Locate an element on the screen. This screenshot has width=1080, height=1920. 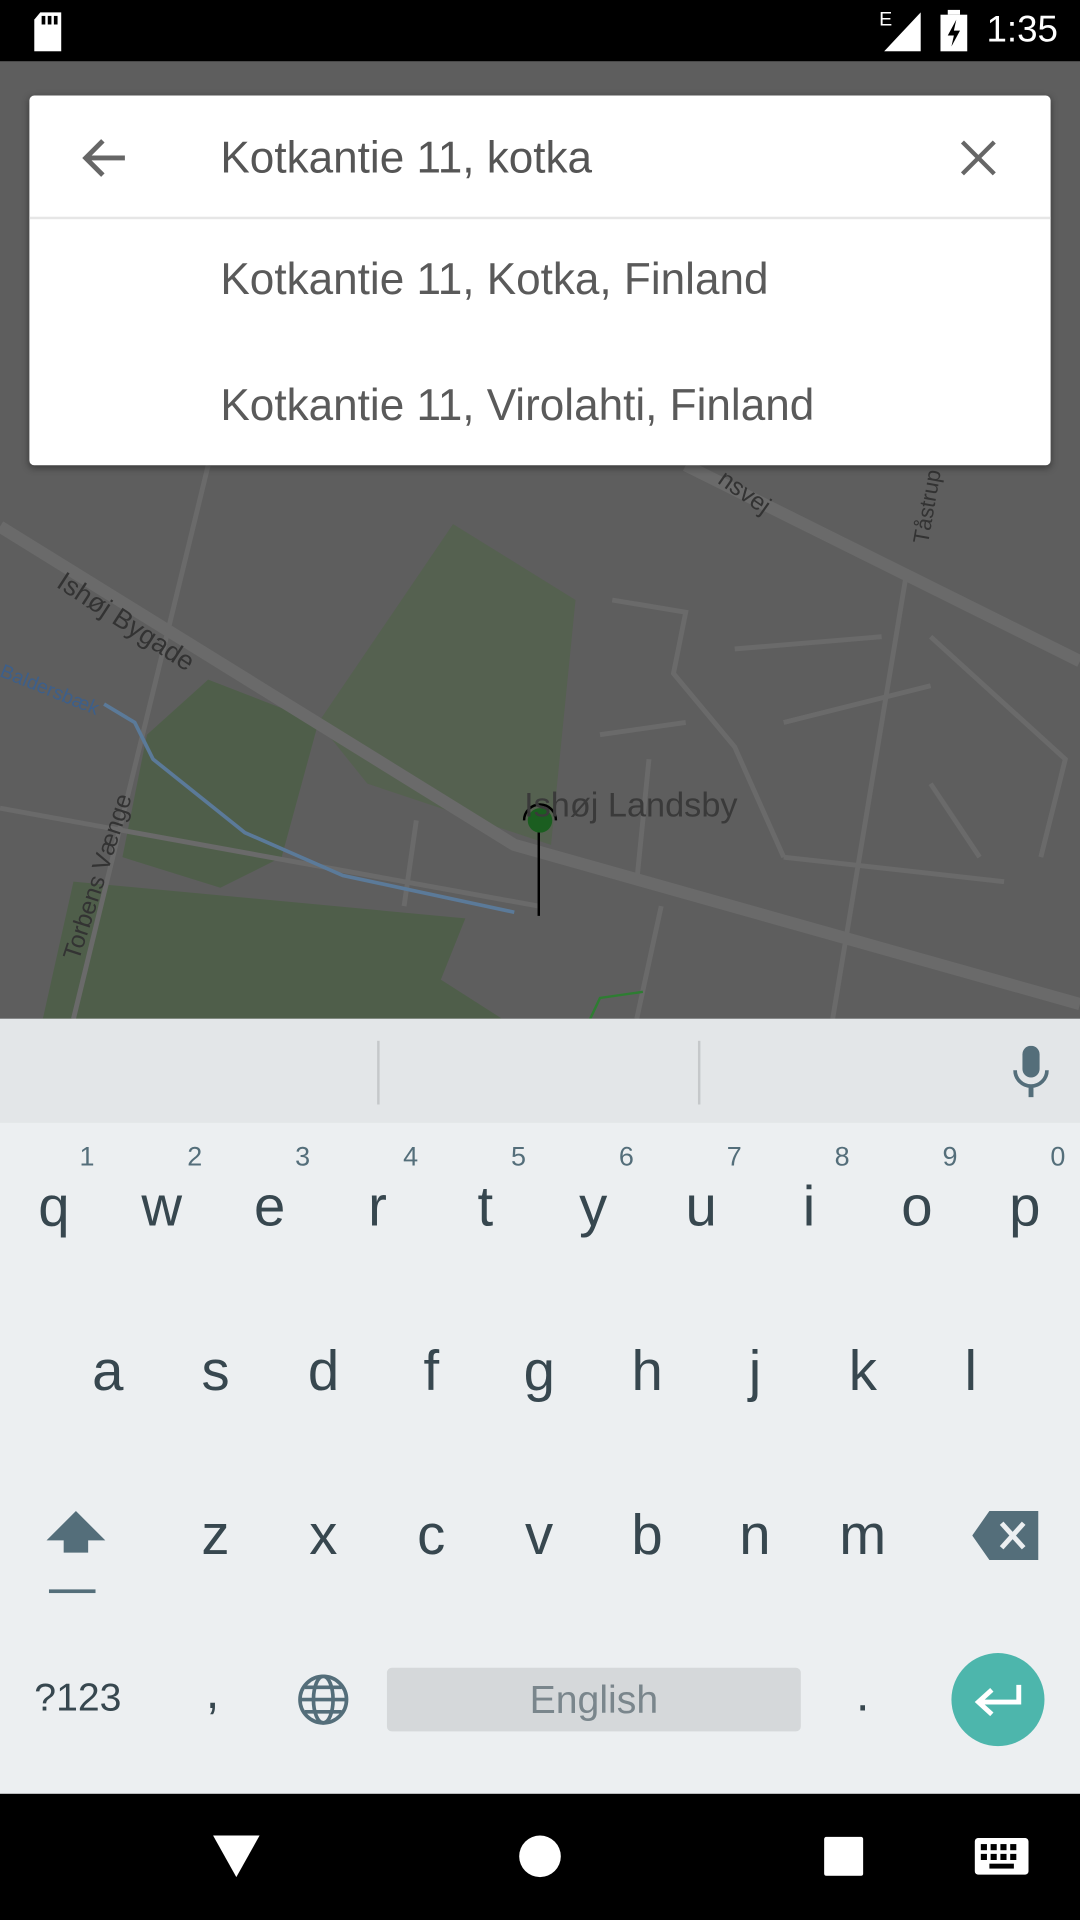
suggestion-item: Kotkantie 11, Virolahti, Finland is located at coordinates (539, 403).